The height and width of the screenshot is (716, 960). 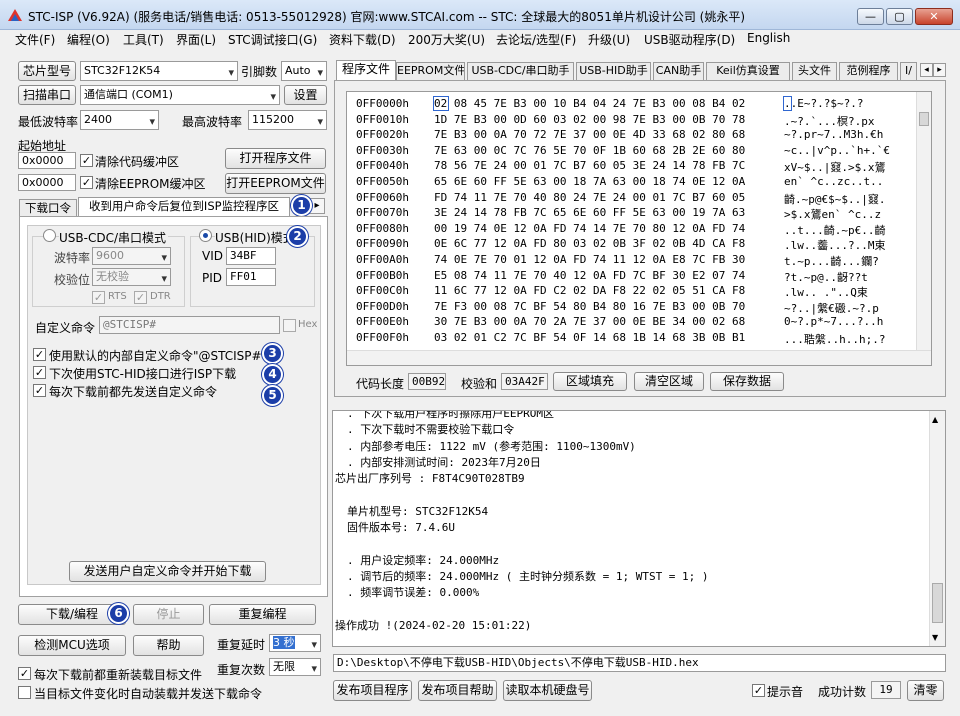 What do you see at coordinates (289, 325) in the screenshot?
I see `hex-checkbox` at bounding box center [289, 325].